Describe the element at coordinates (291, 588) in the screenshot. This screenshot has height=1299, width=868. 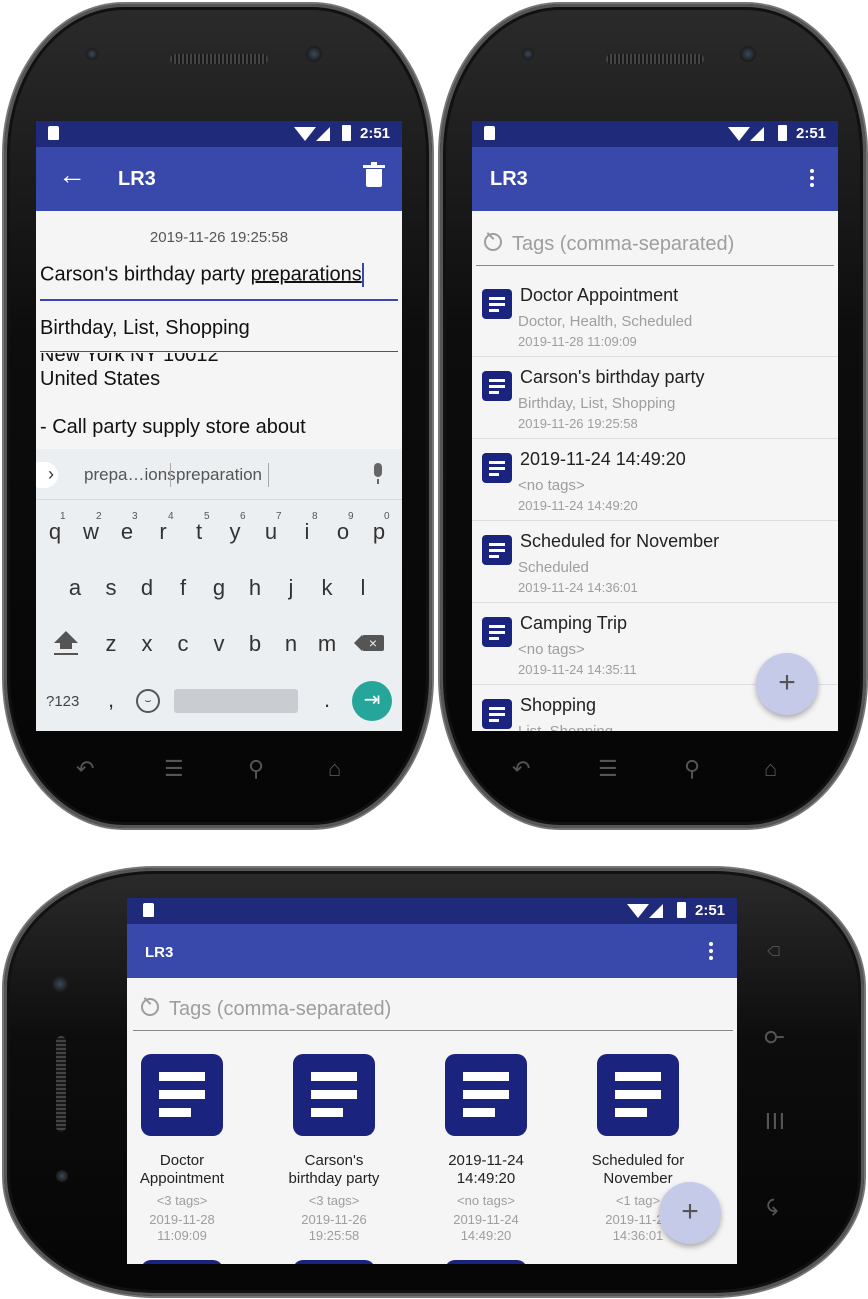
I see `key-j: j` at that location.